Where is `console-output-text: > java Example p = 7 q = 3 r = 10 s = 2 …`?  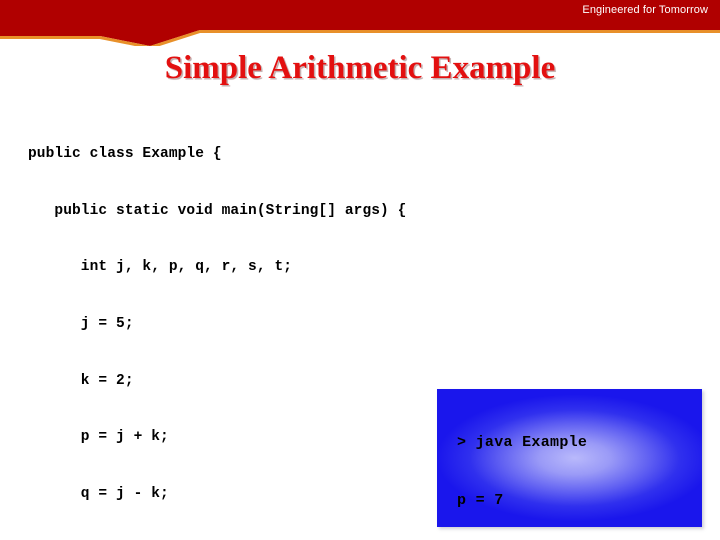
console-output-text: > java Example p = 7 q = 3 r = 10 s = 2 … is located at coordinates (522, 461).